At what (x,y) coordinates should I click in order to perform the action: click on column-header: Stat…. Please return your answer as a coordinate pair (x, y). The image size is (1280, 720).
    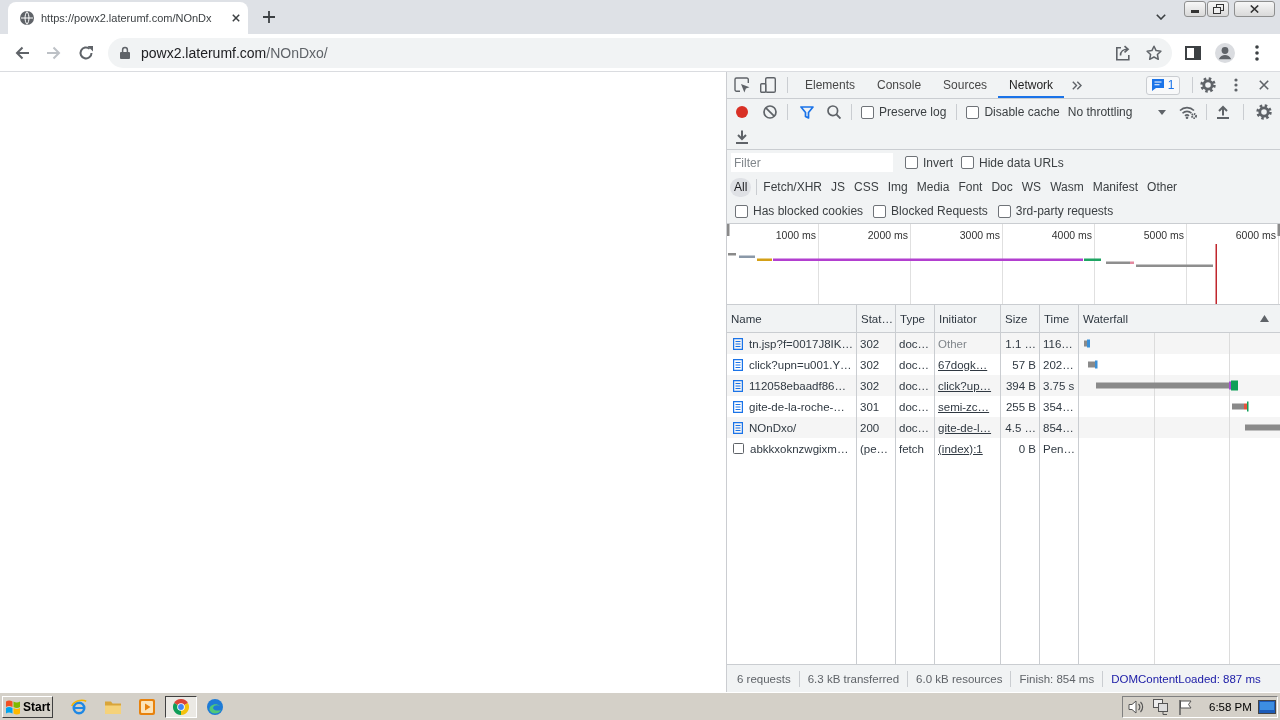
    Looking at the image, I should click on (876, 318).